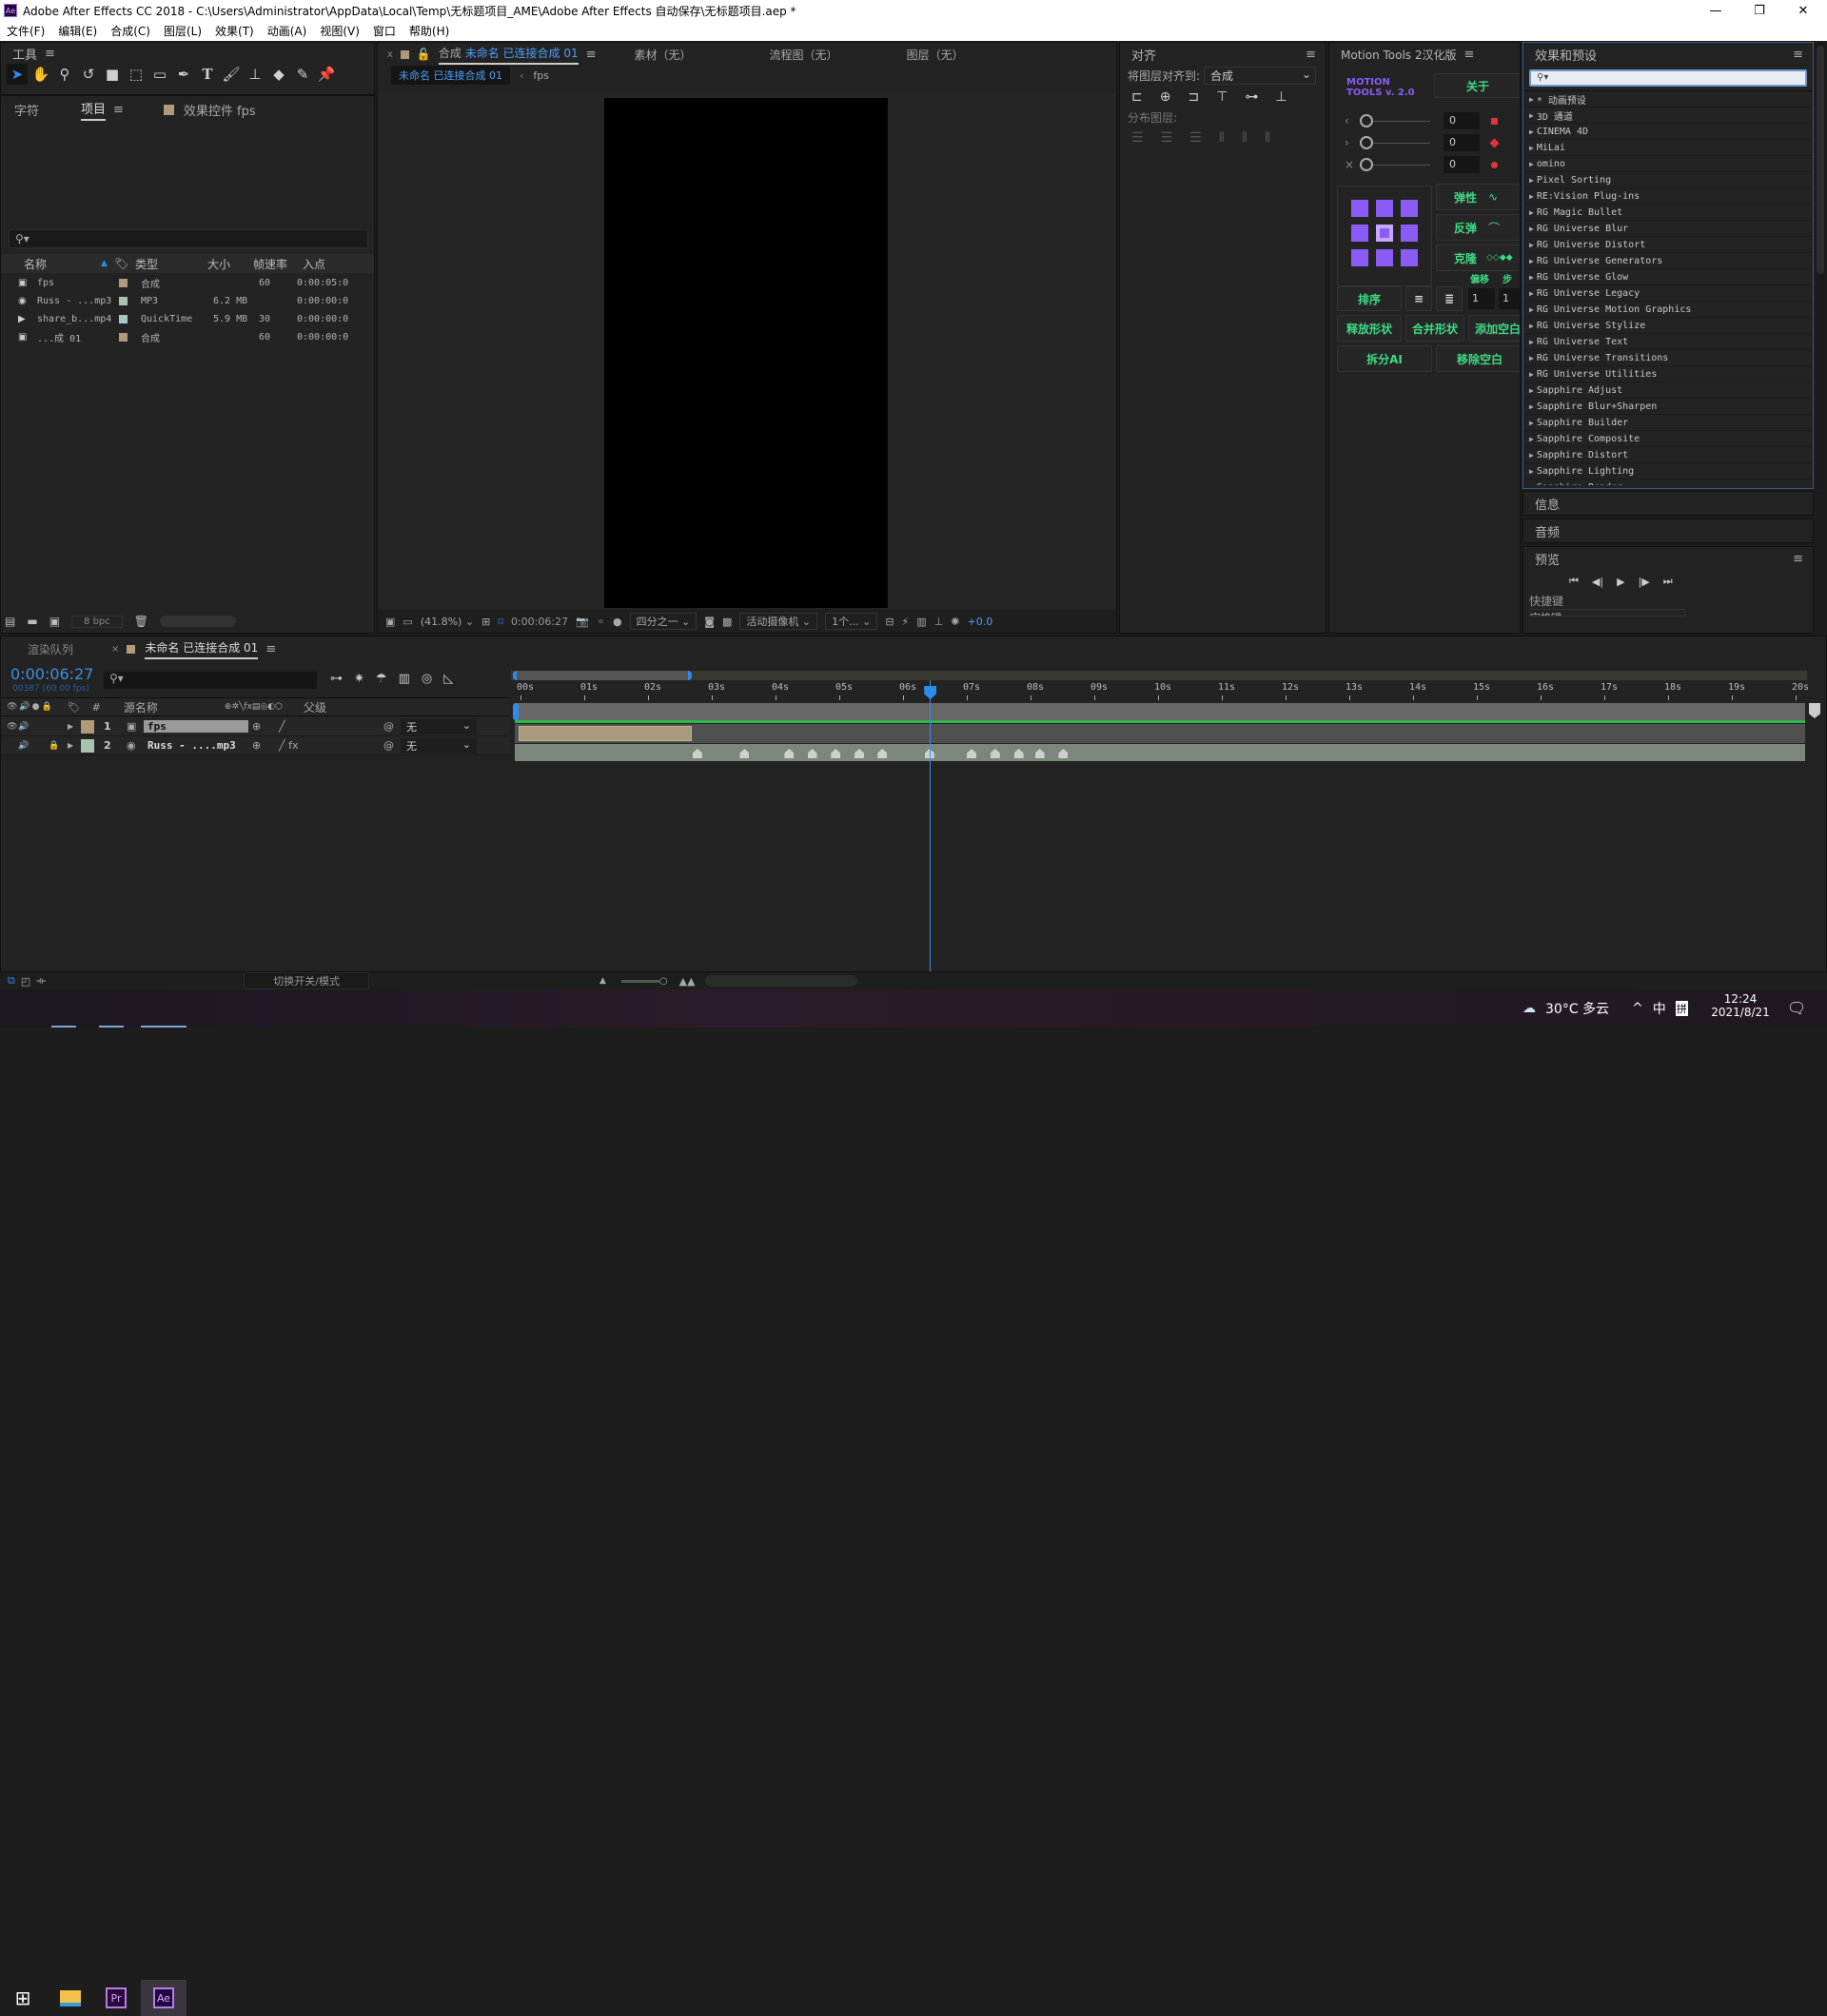  I want to click on col-fps: 帧速率, so click(278, 264).